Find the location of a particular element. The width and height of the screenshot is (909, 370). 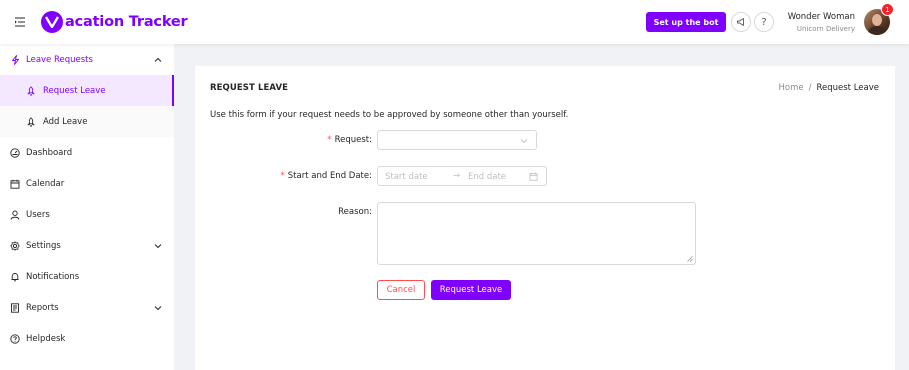

menu-fold-icon is located at coordinates (20, 22).